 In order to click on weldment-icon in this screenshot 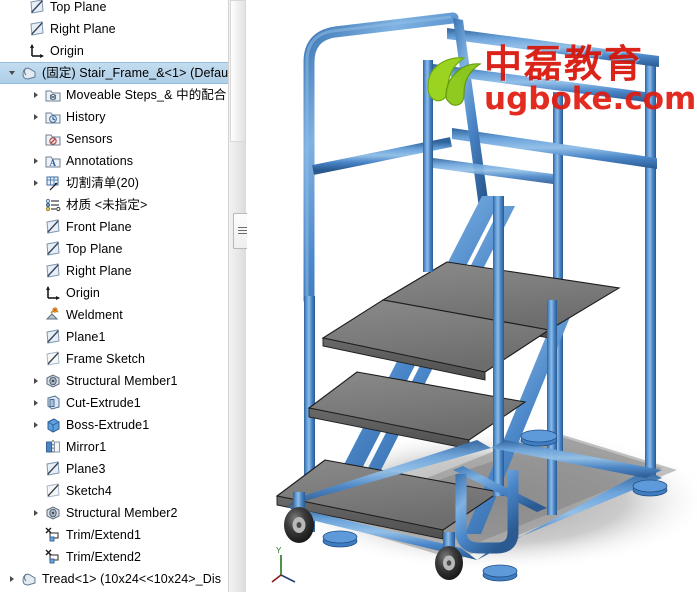, I will do `click(53, 315)`.